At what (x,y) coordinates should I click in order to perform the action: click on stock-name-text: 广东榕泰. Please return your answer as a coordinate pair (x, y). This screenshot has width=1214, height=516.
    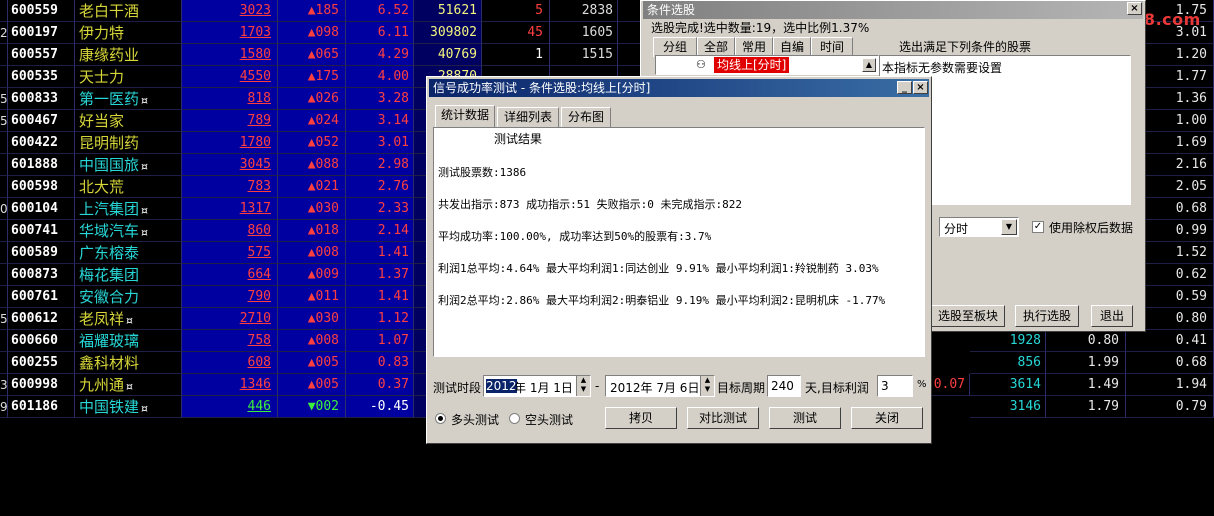
    Looking at the image, I should click on (109, 253).